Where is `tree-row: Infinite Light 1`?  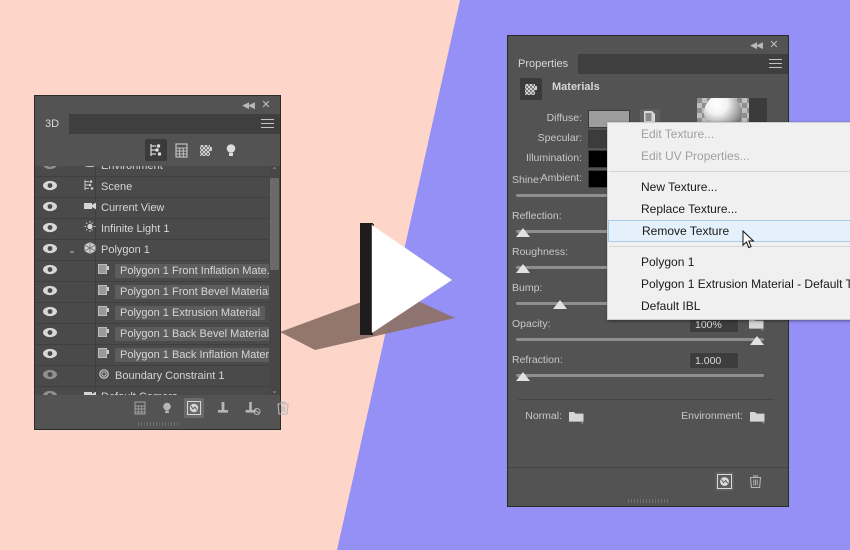 tree-row: Infinite Light 1 is located at coordinates (157, 229).